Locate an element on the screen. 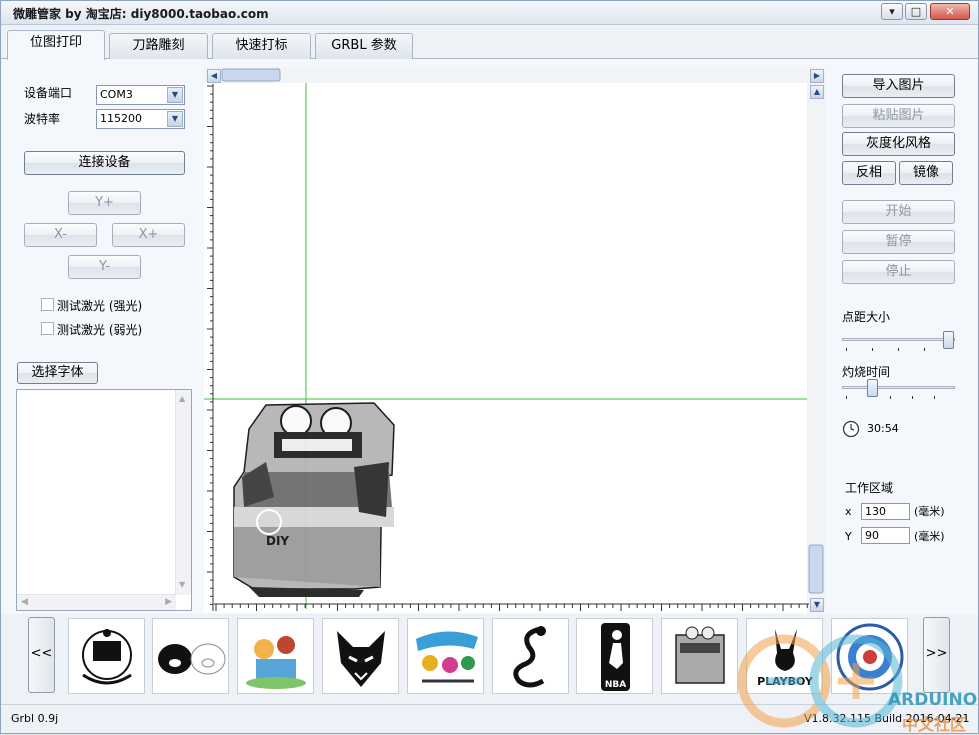  thumbnail-round-seal is located at coordinates (869, 656).